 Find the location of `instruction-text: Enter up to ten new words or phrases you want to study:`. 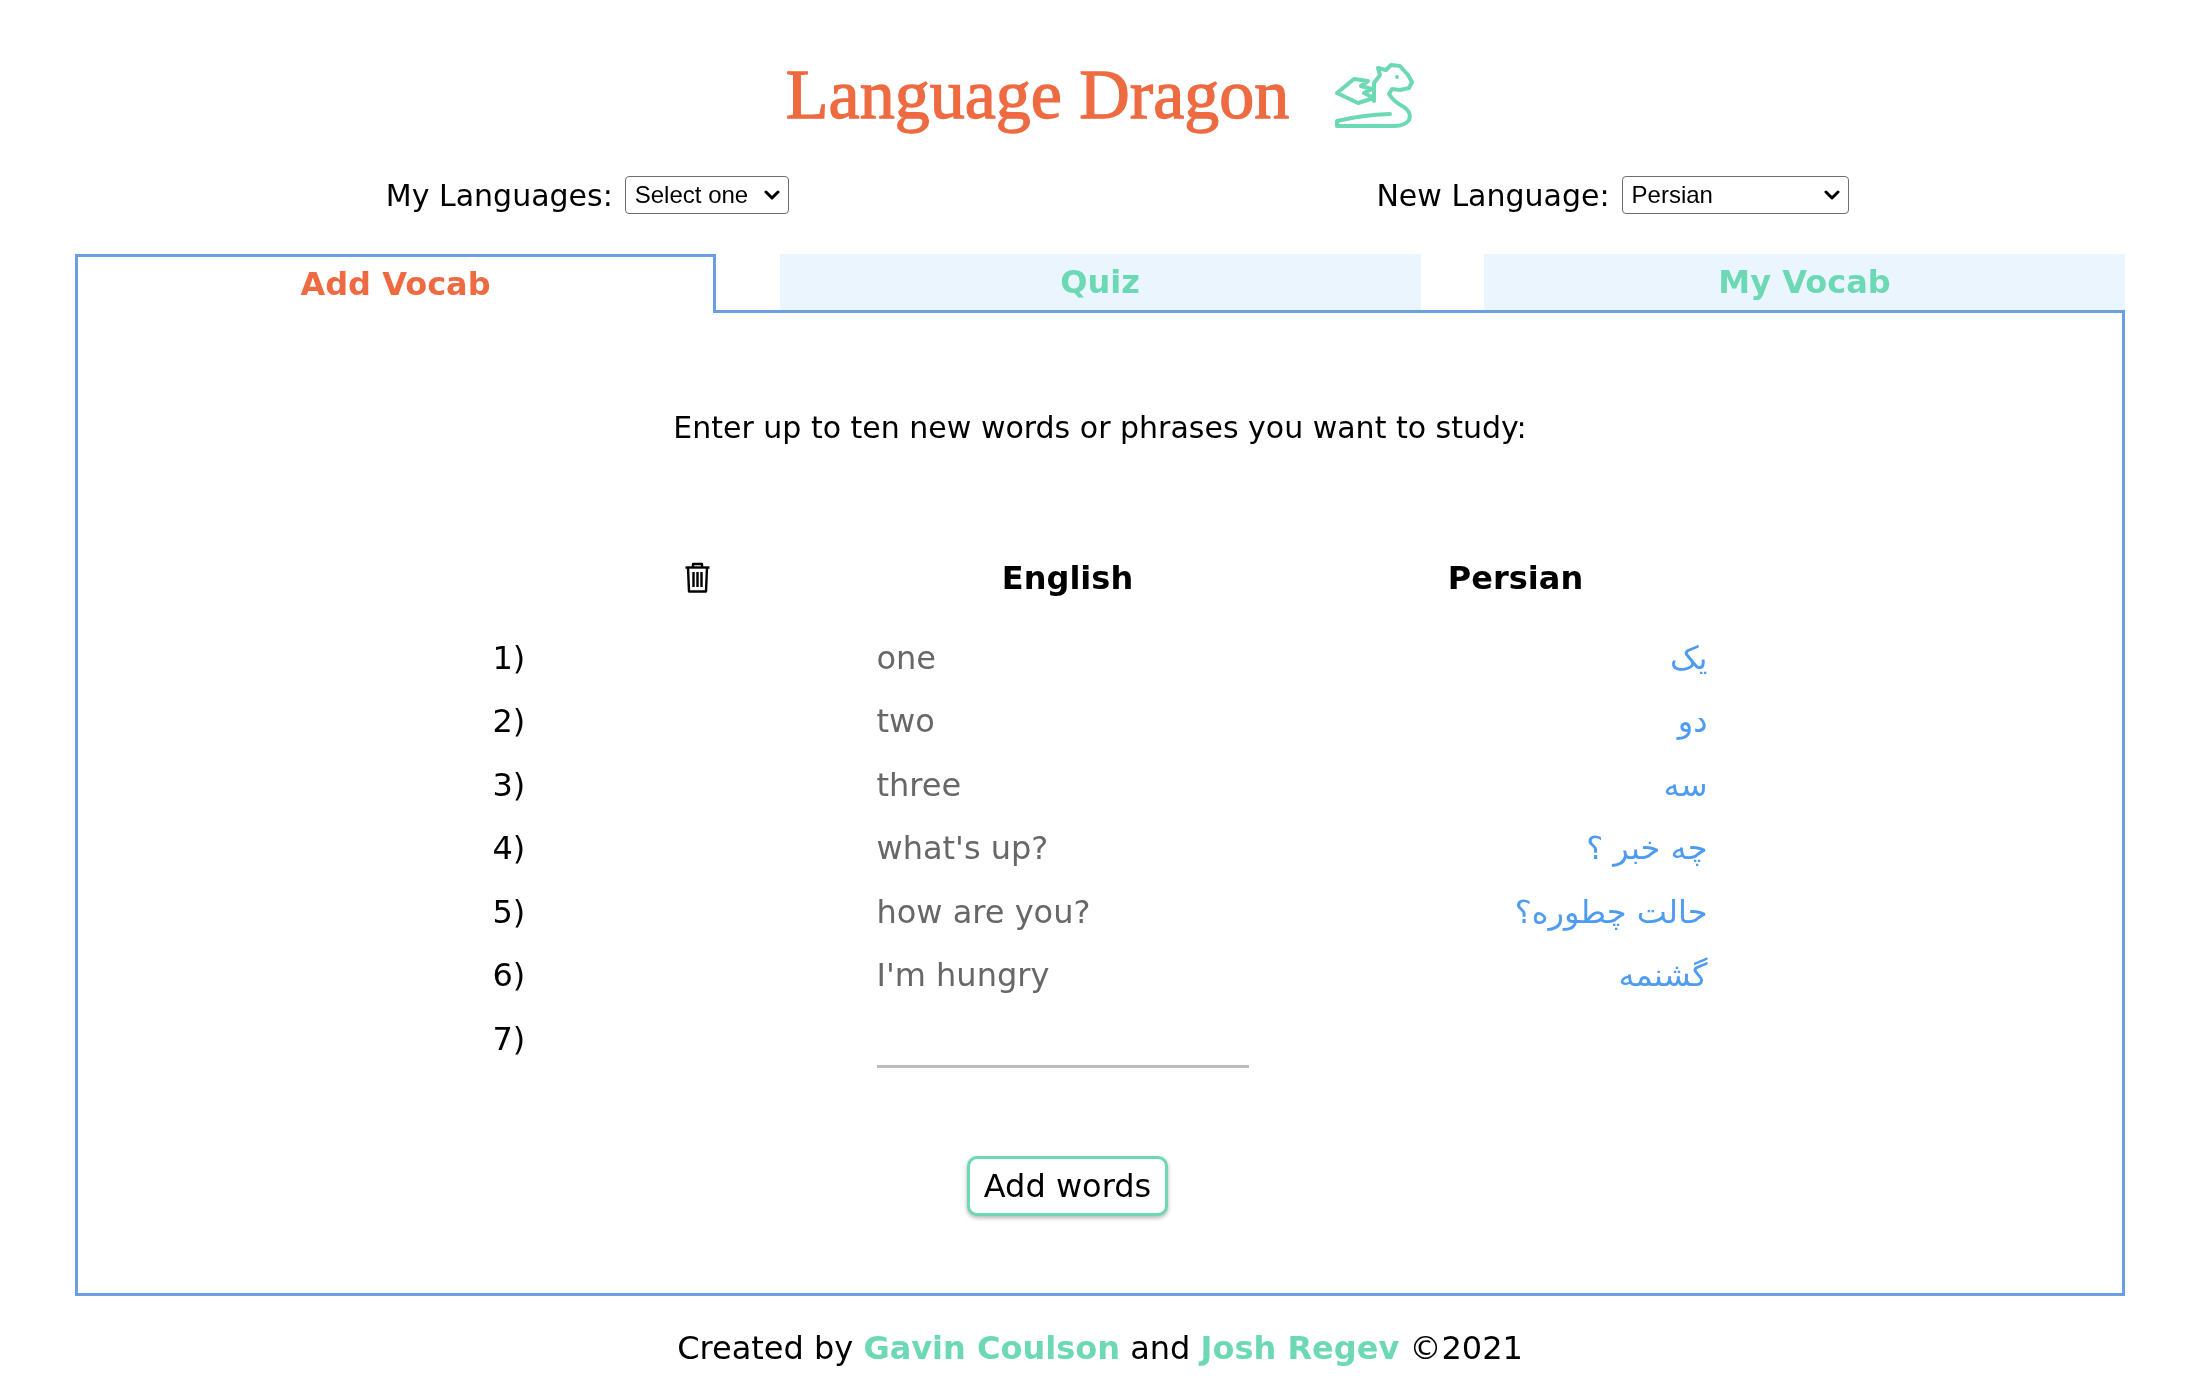

instruction-text: Enter up to ten new words or phrases you want to study: is located at coordinates (1100, 428).